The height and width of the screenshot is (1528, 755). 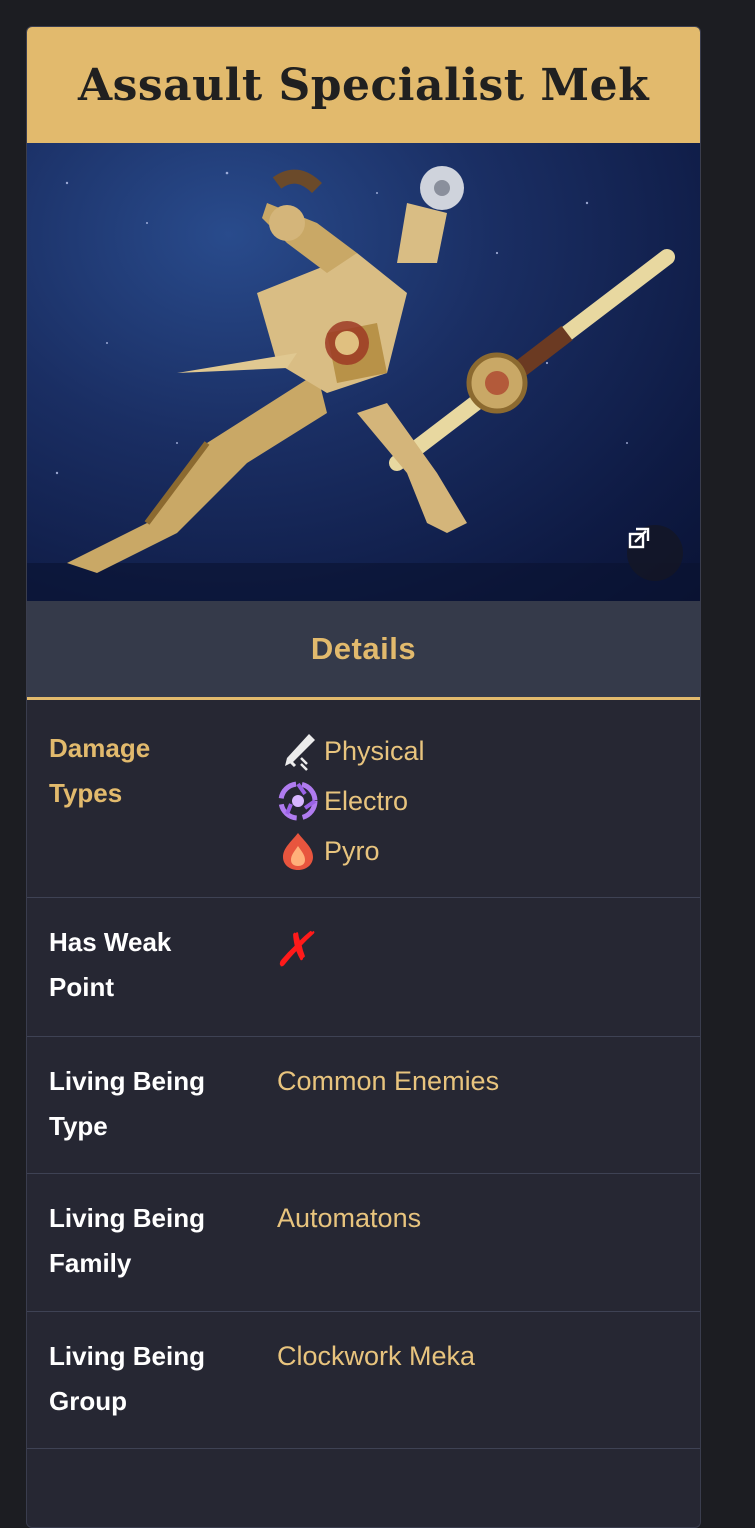 I want to click on details-title: Details, so click(x=363, y=648).